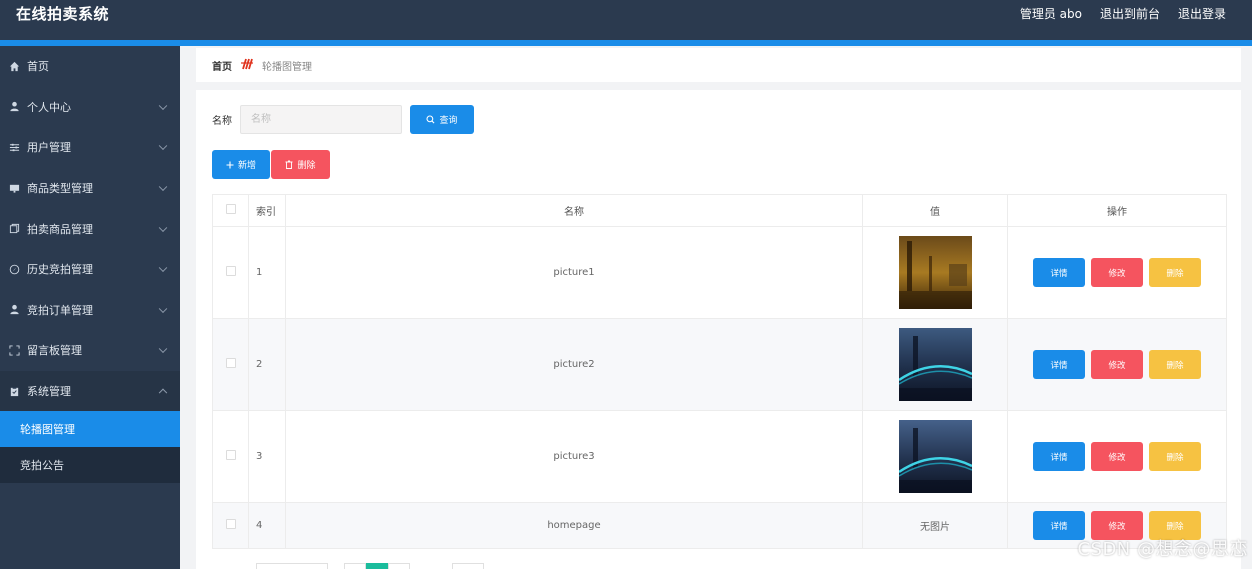 This screenshot has width=1252, height=569. I want to click on sidebar-subitem-label: 竞拍公告, so click(42, 466).